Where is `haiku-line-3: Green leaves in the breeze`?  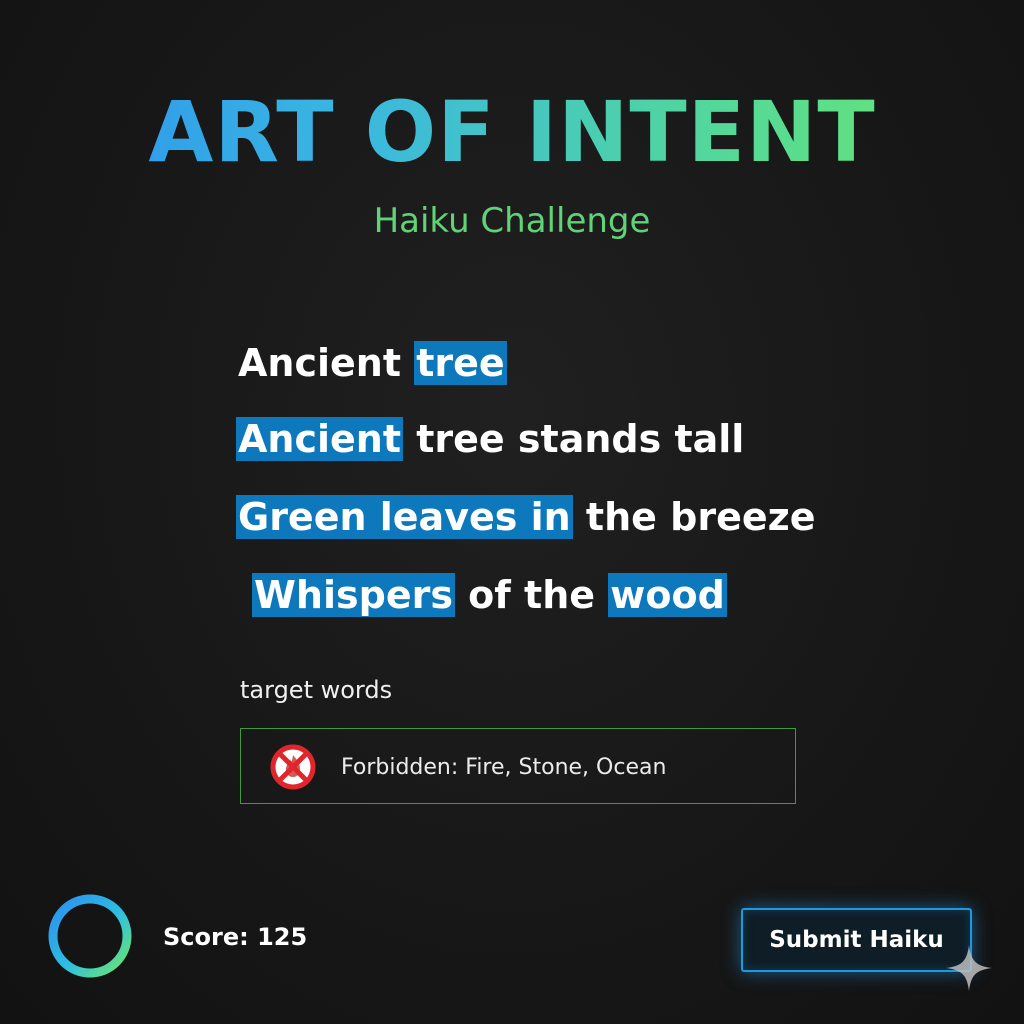
haiku-line-3: Green leaves in the breeze is located at coordinates (526, 517).